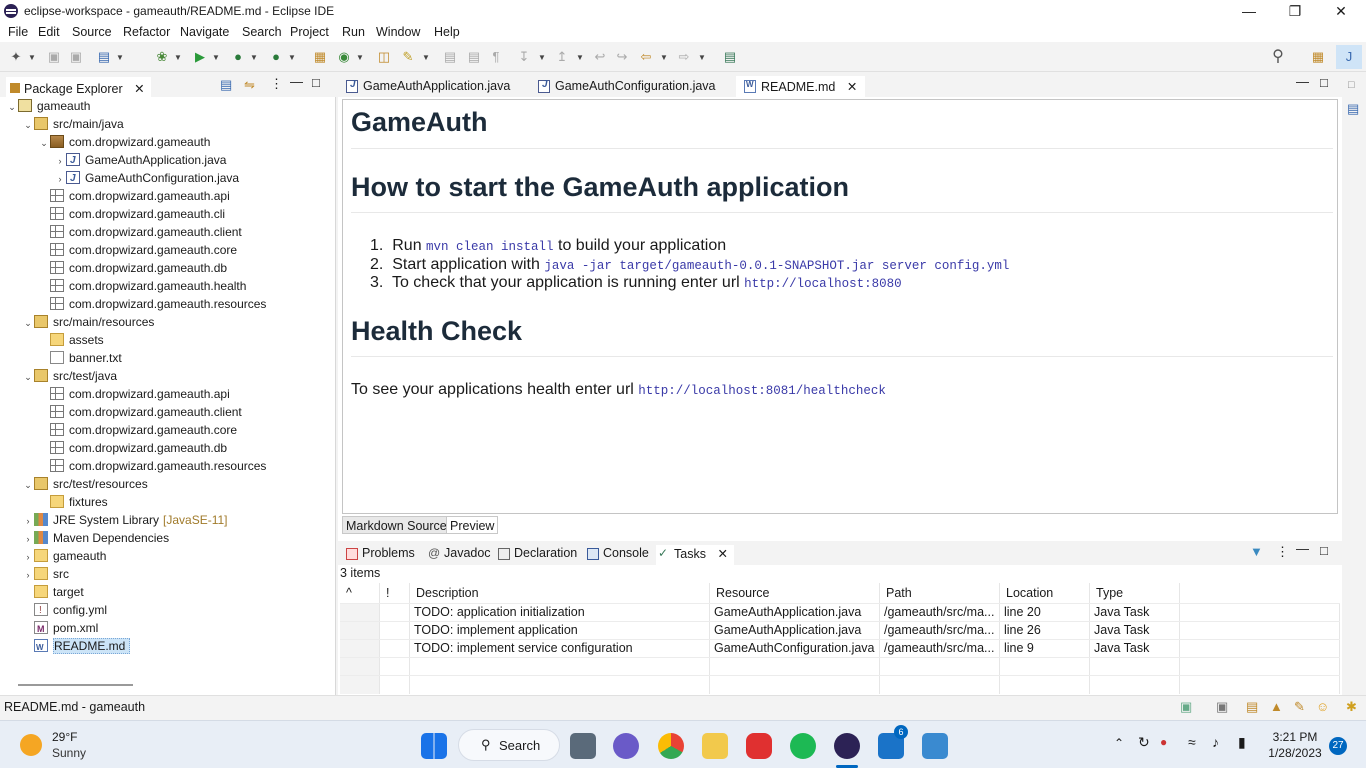 This screenshot has width=1366, height=768. I want to click on toggle-block-selection-icon: ▤, so click(474, 57).